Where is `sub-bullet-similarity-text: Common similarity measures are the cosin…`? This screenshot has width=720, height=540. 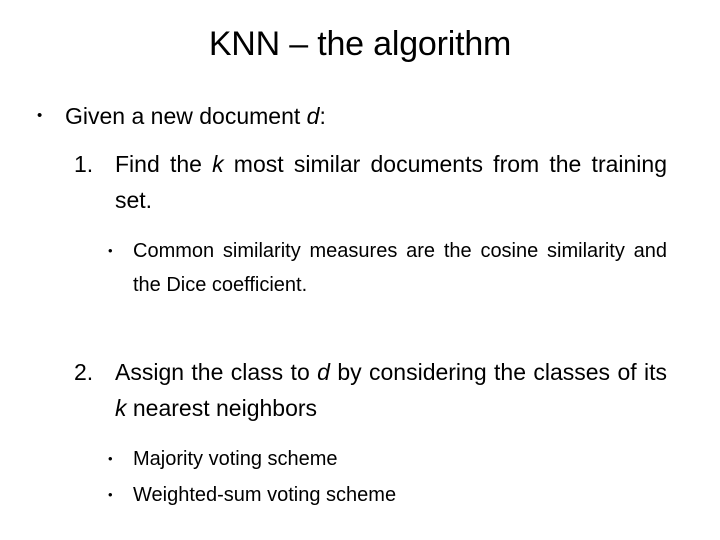
sub-bullet-similarity-text: Common similarity measures are the cosin… is located at coordinates (400, 268).